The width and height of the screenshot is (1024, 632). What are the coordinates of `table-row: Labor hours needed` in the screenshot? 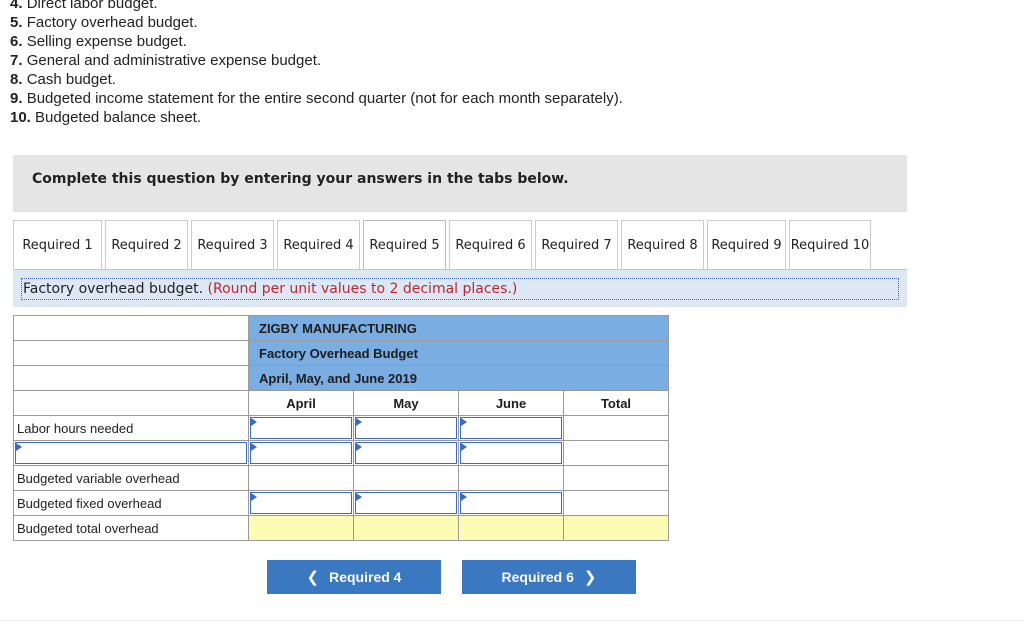 It's located at (341, 428).